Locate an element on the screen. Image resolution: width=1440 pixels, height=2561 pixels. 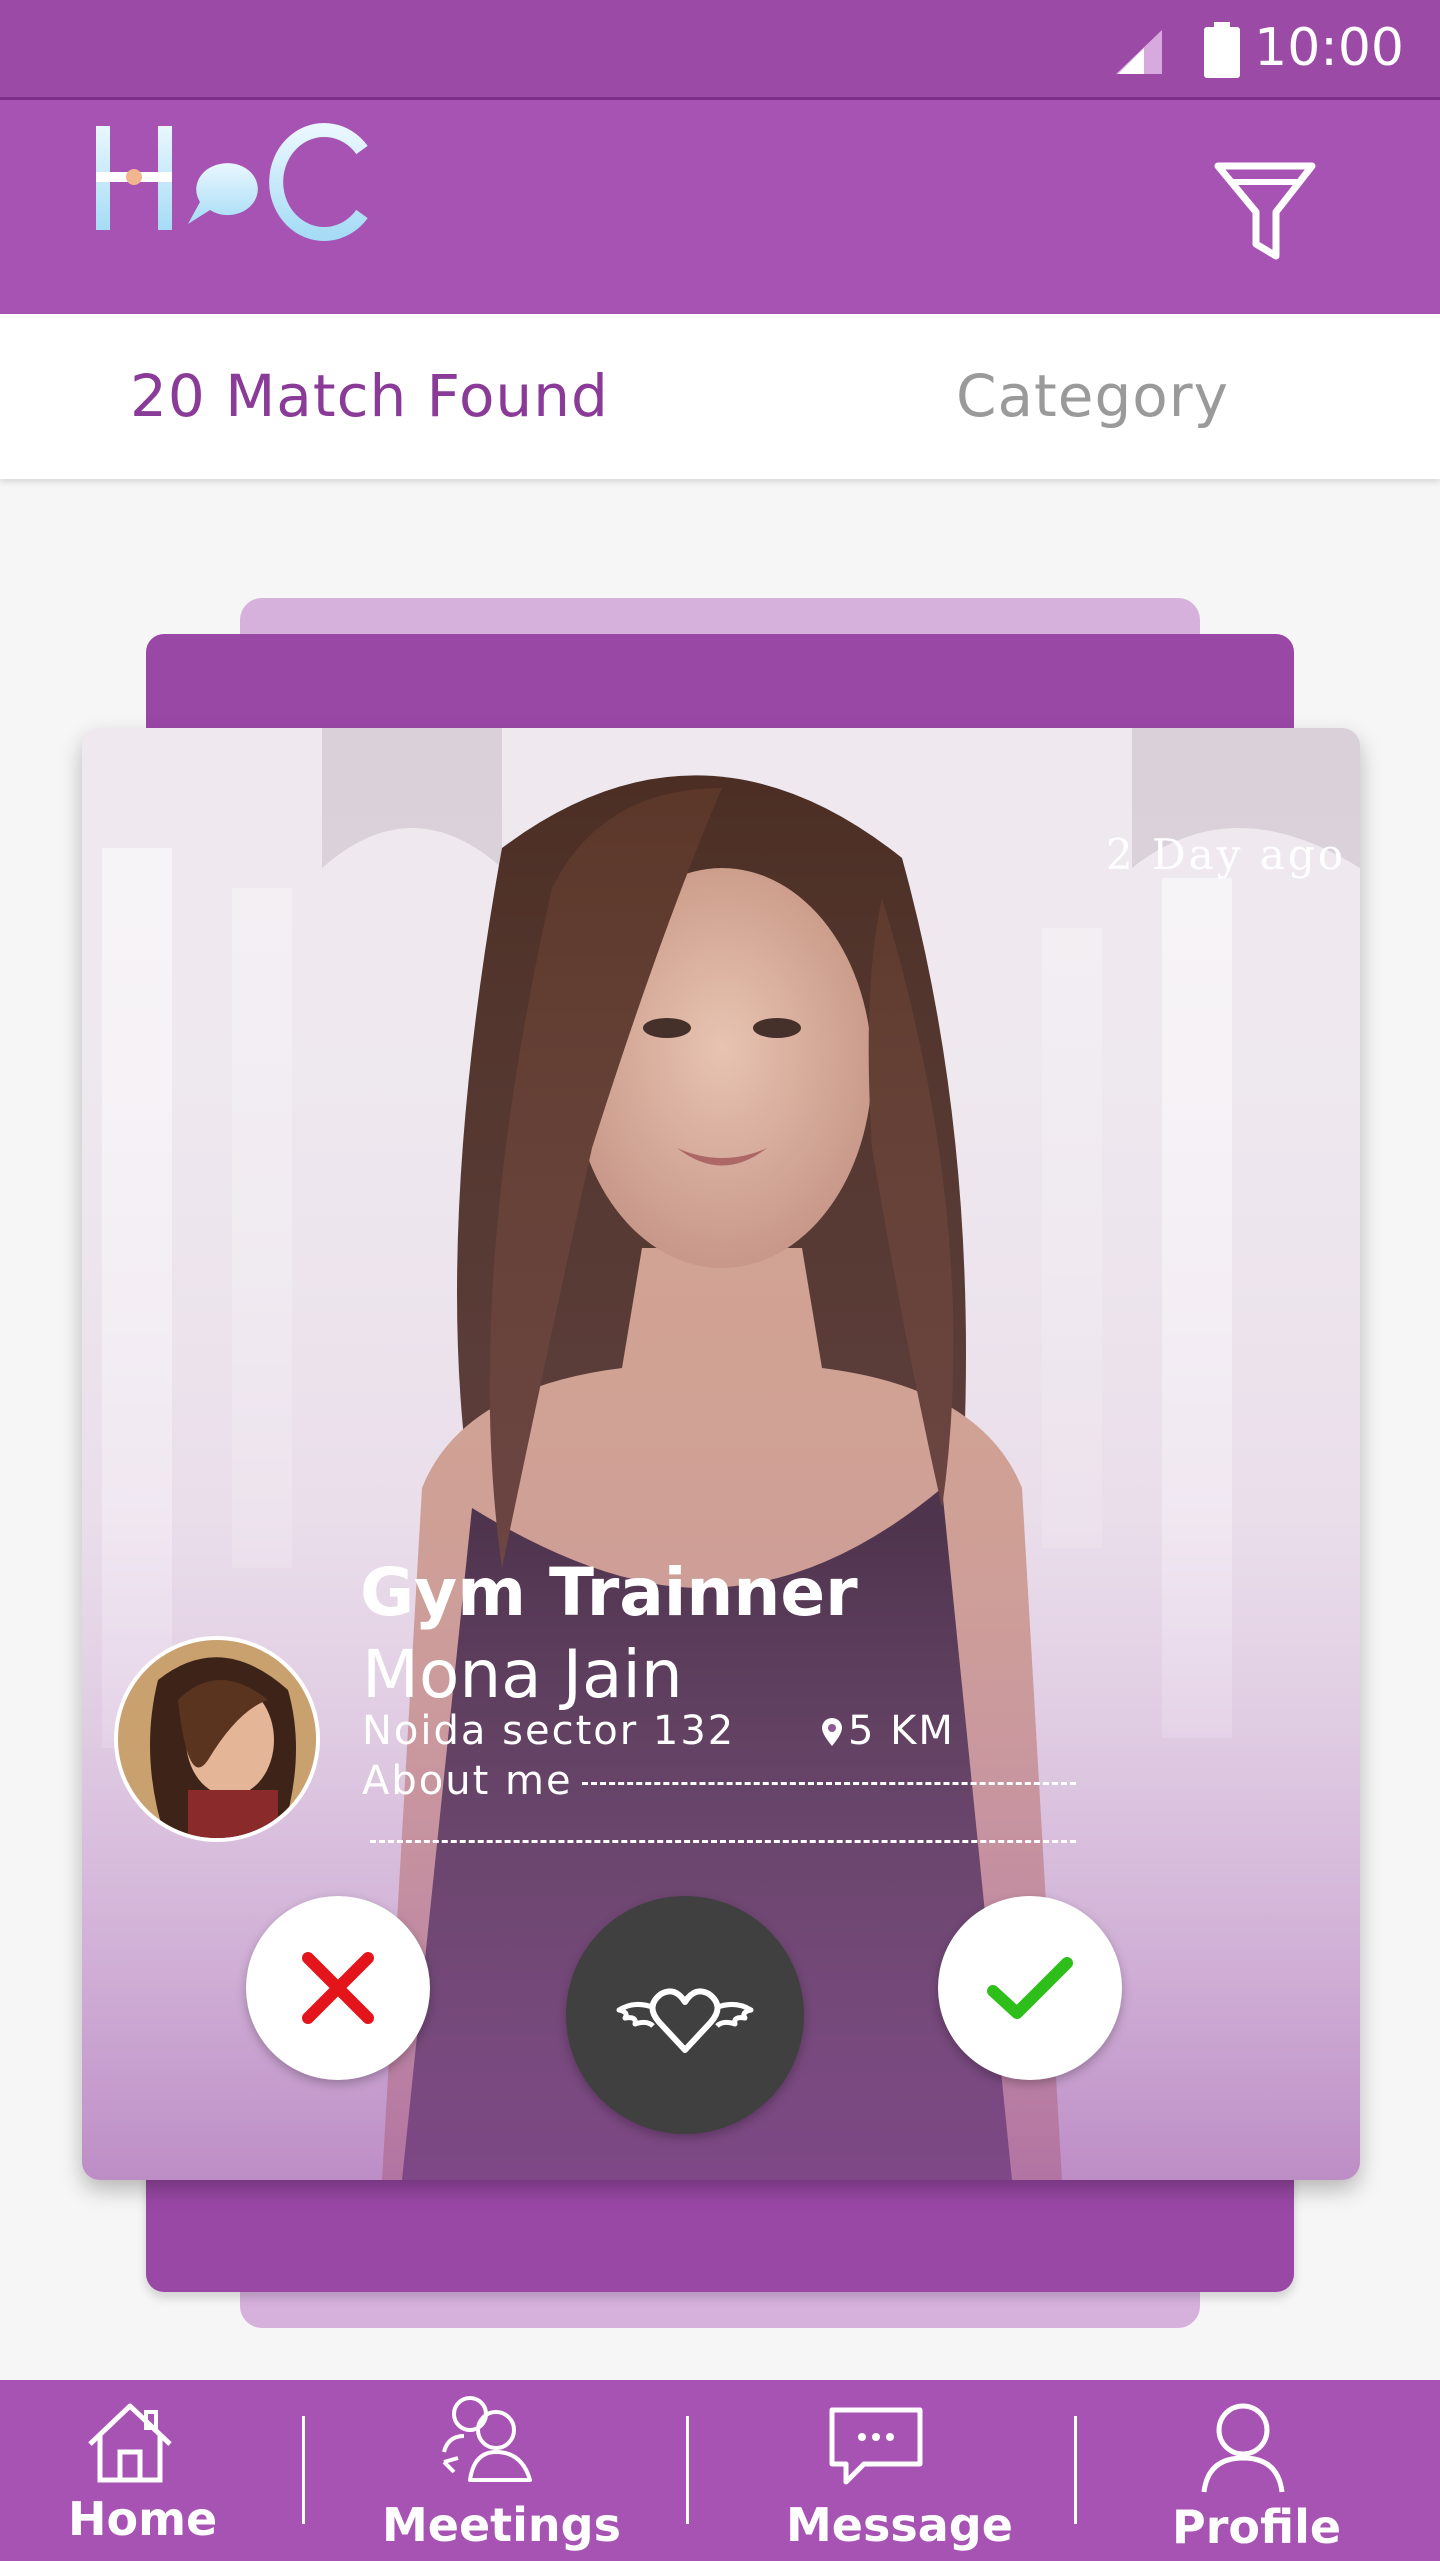
accept-button is located at coordinates (1030, 1988).